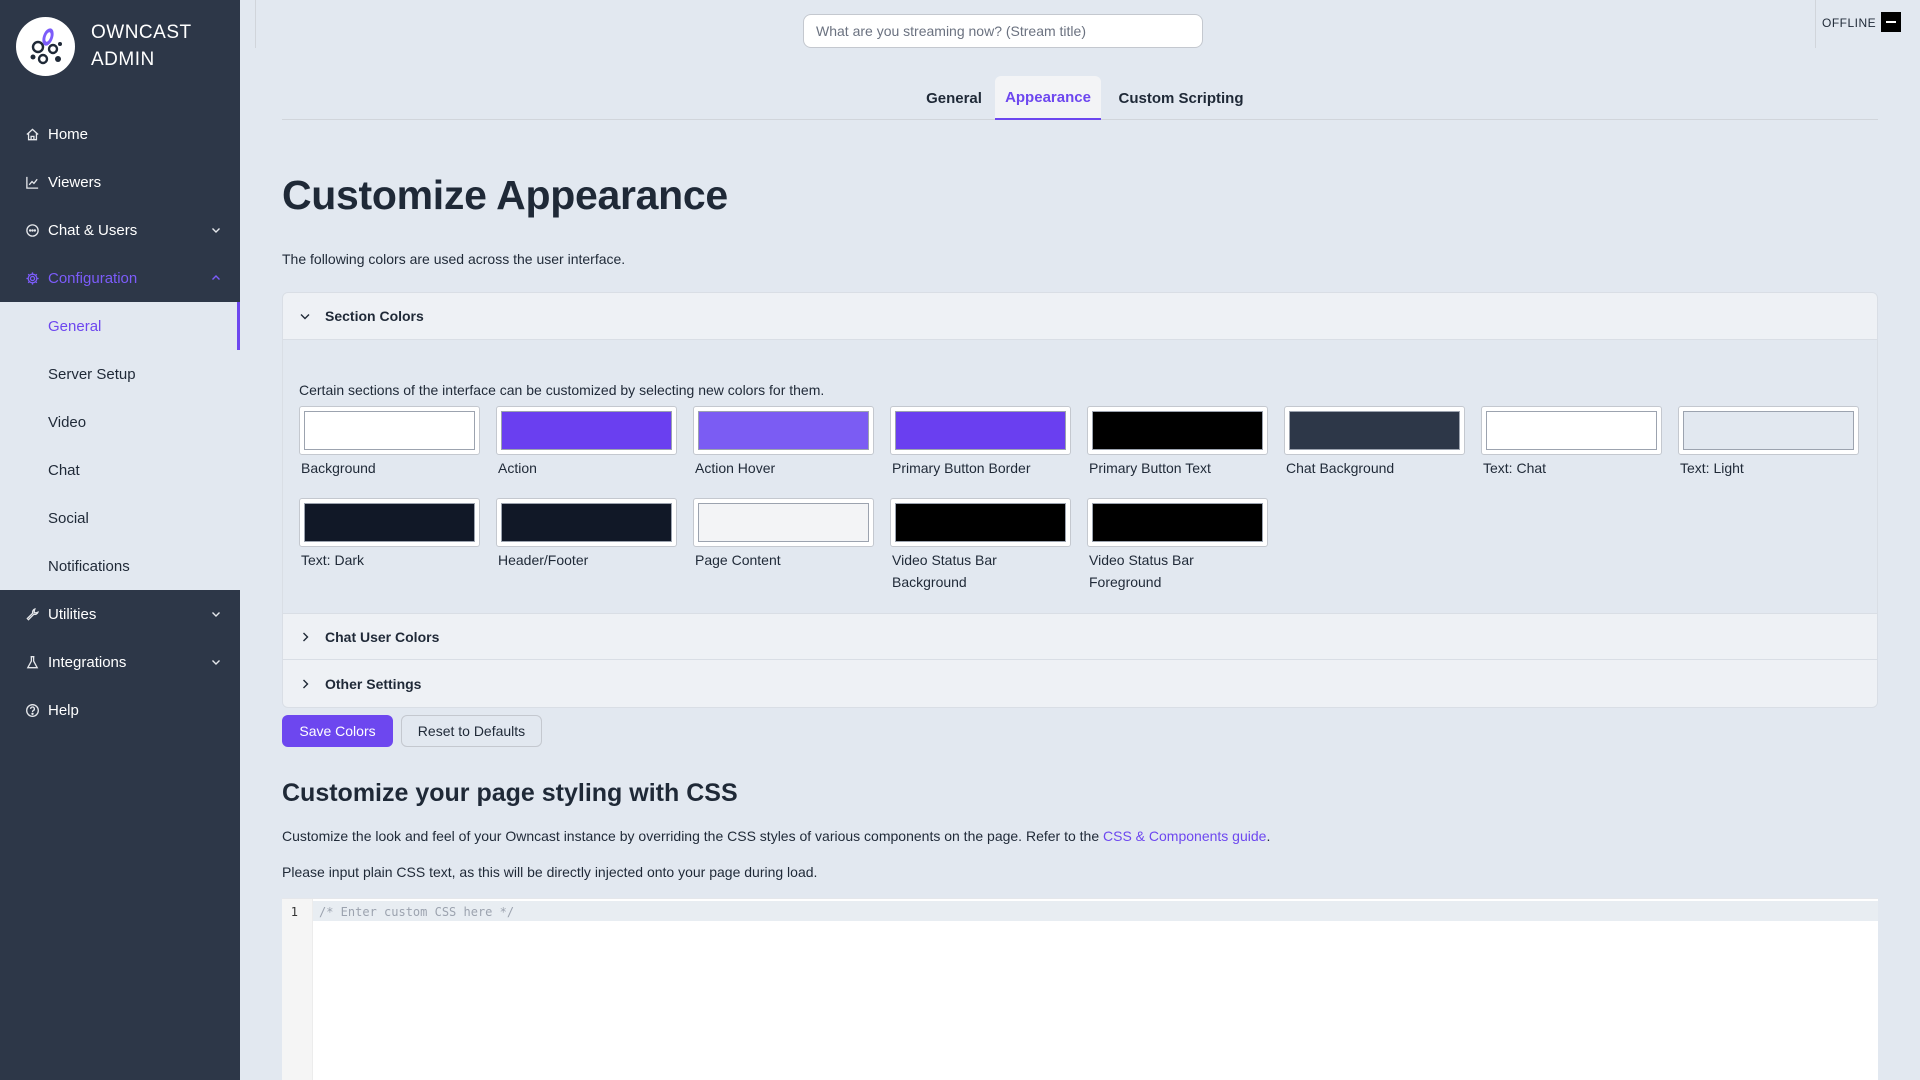  What do you see at coordinates (961, 468) in the screenshot?
I see `color-label: Primary Button Border` at bounding box center [961, 468].